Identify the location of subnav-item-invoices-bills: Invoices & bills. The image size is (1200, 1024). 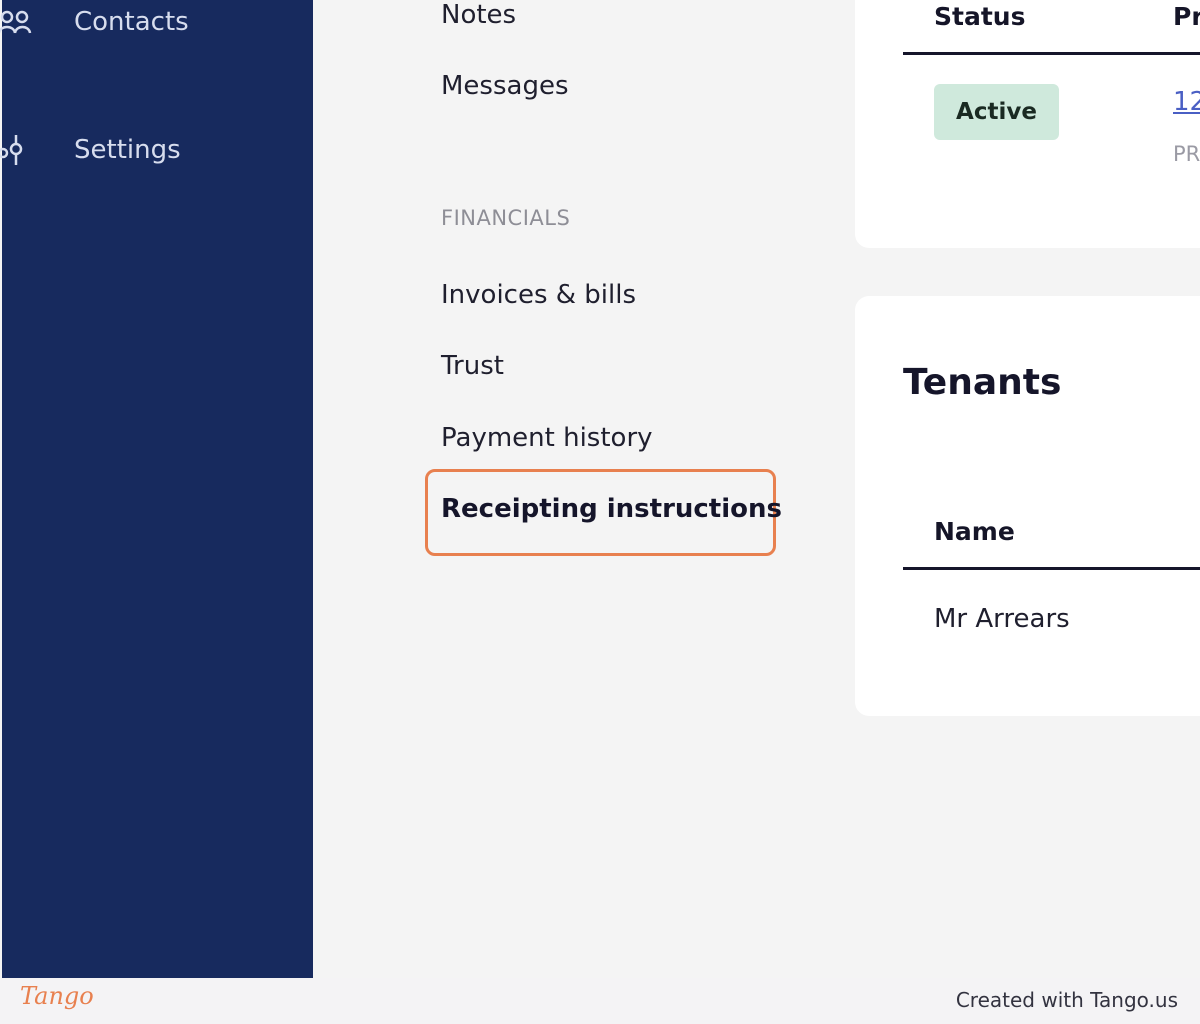
(538, 295).